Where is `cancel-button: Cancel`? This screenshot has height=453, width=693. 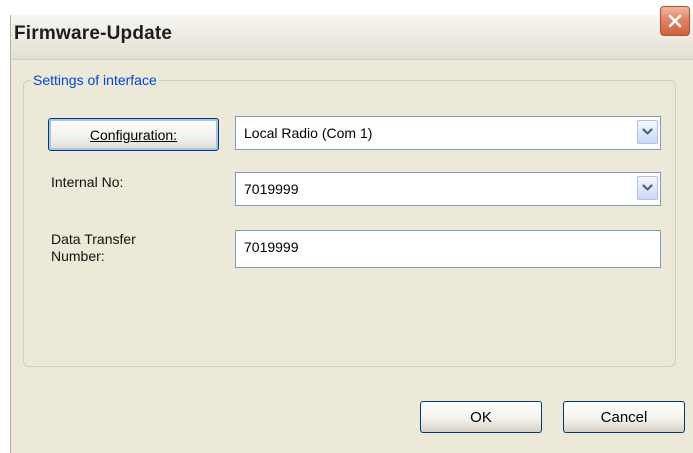
cancel-button: Cancel is located at coordinates (624, 417).